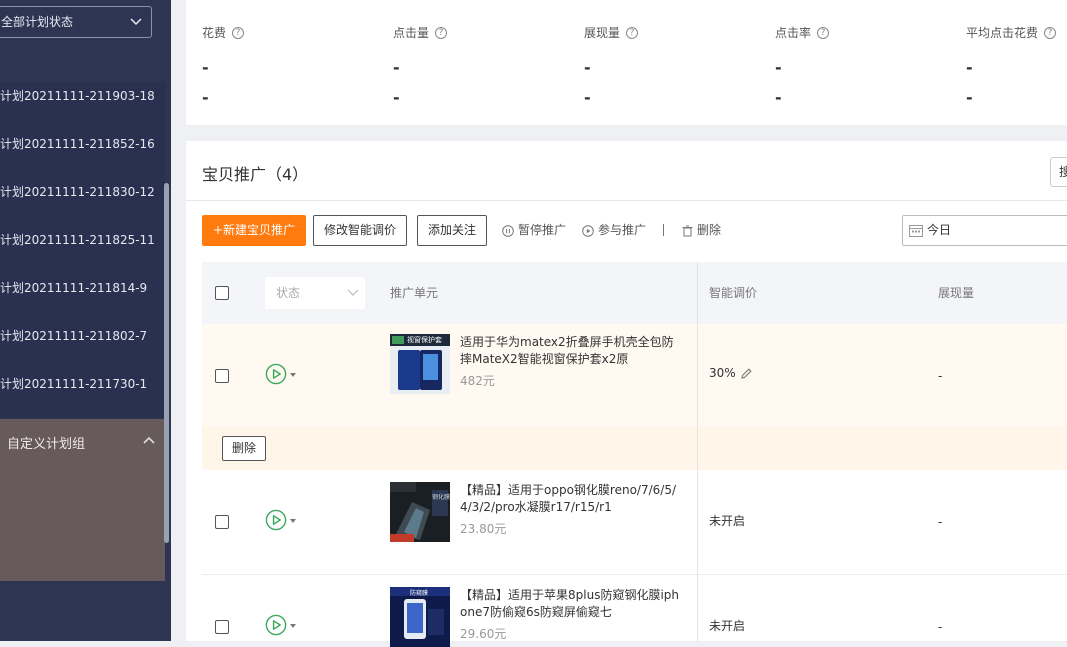 Image resolution: width=1067 pixels, height=647 pixels. Describe the element at coordinates (74, 336) in the screenshot. I see `plan-item-label: 计划20211111-211802-7` at that location.